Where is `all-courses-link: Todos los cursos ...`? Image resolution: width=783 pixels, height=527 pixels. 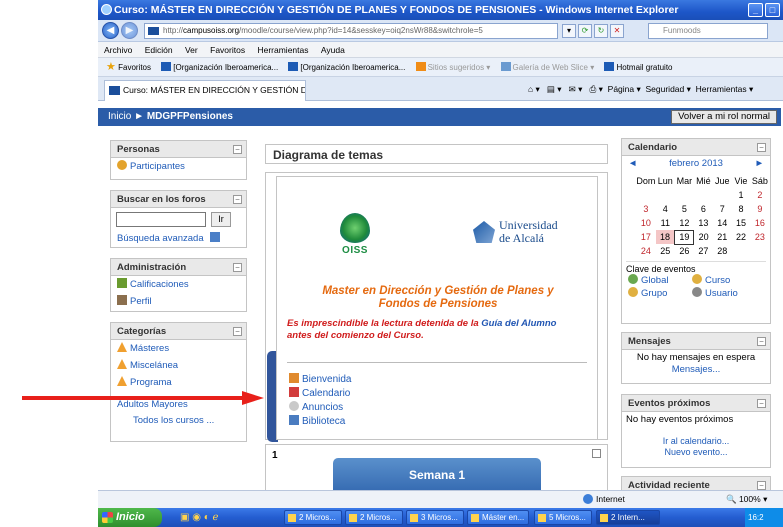
all-courses-link: Todos los cursos ... is located at coordinates (178, 421).